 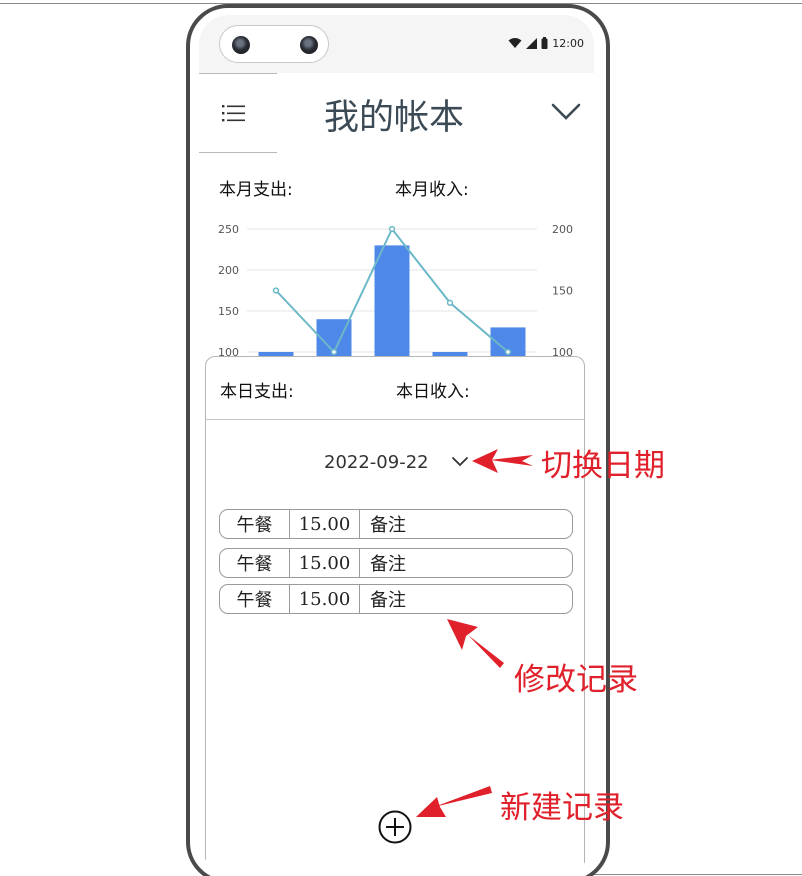 I want to click on month-income-label: 本月收入:, so click(x=432, y=190).